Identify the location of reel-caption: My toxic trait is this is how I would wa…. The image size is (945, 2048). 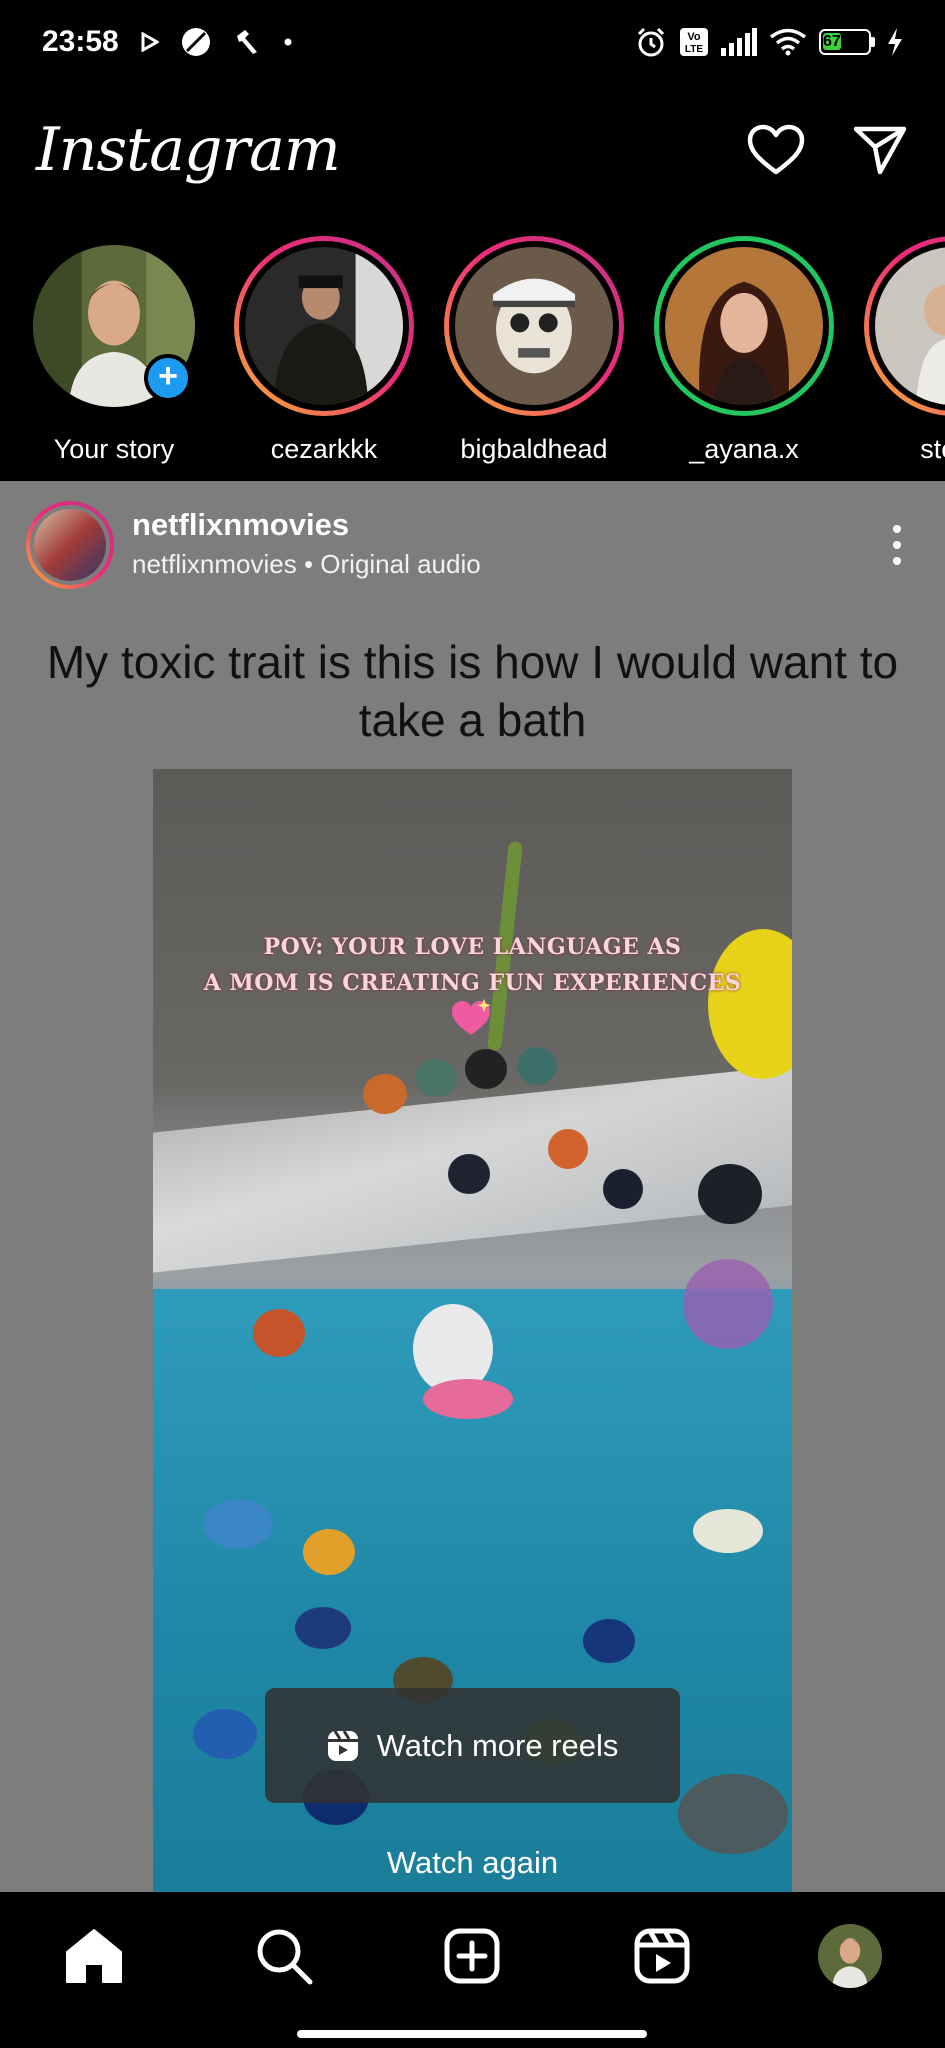
(472, 691).